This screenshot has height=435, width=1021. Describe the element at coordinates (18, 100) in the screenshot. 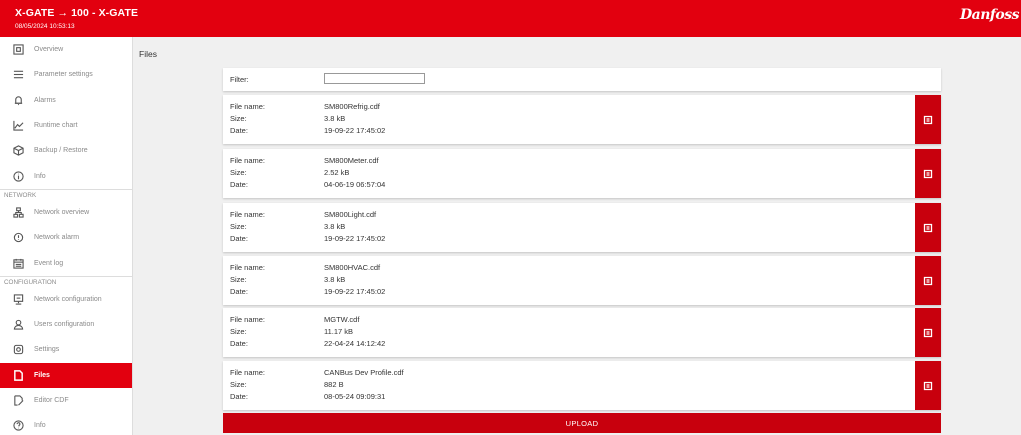

I see `bell-icon` at that location.